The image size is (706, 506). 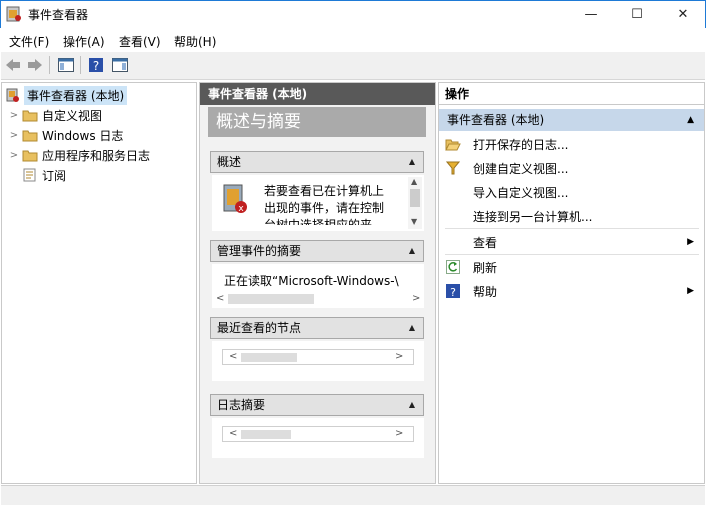 What do you see at coordinates (13, 95) in the screenshot?
I see `event-viewer-icon` at bounding box center [13, 95].